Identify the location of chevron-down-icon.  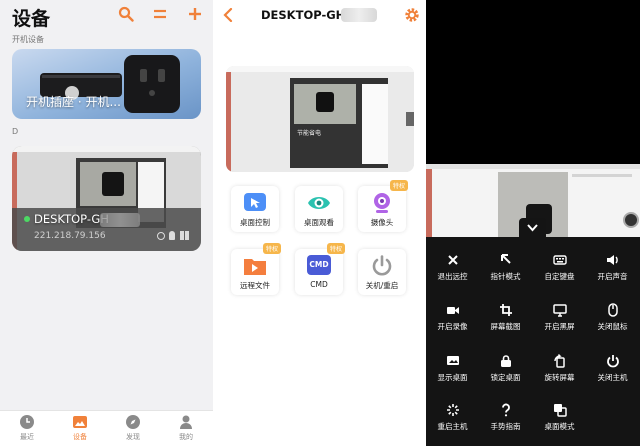
(532, 228).